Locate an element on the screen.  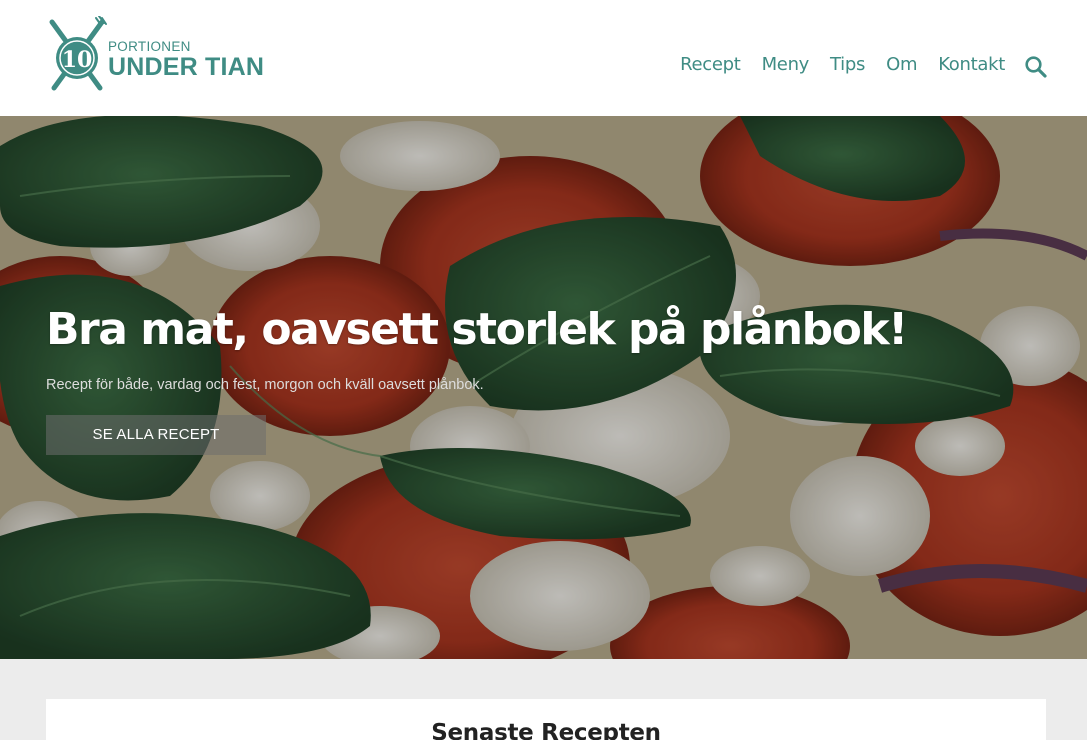
hero-title: Bra mat, oavsett storlek på plånbok! is located at coordinates (477, 329).